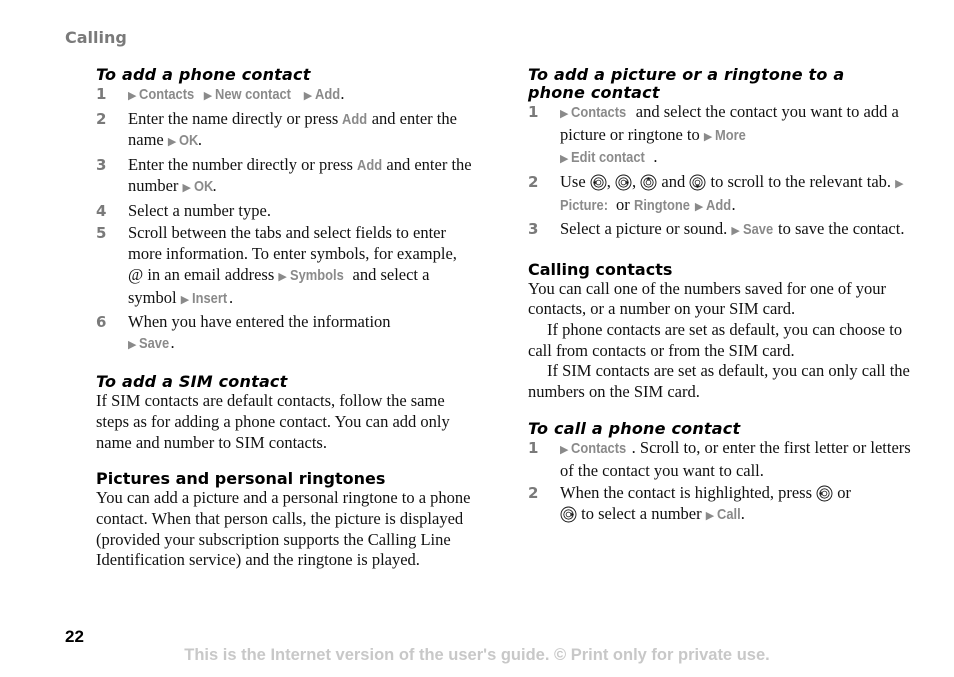 This screenshot has width=954, height=677. I want to click on heading-calling-contacts: Calling contacts, so click(600, 269).